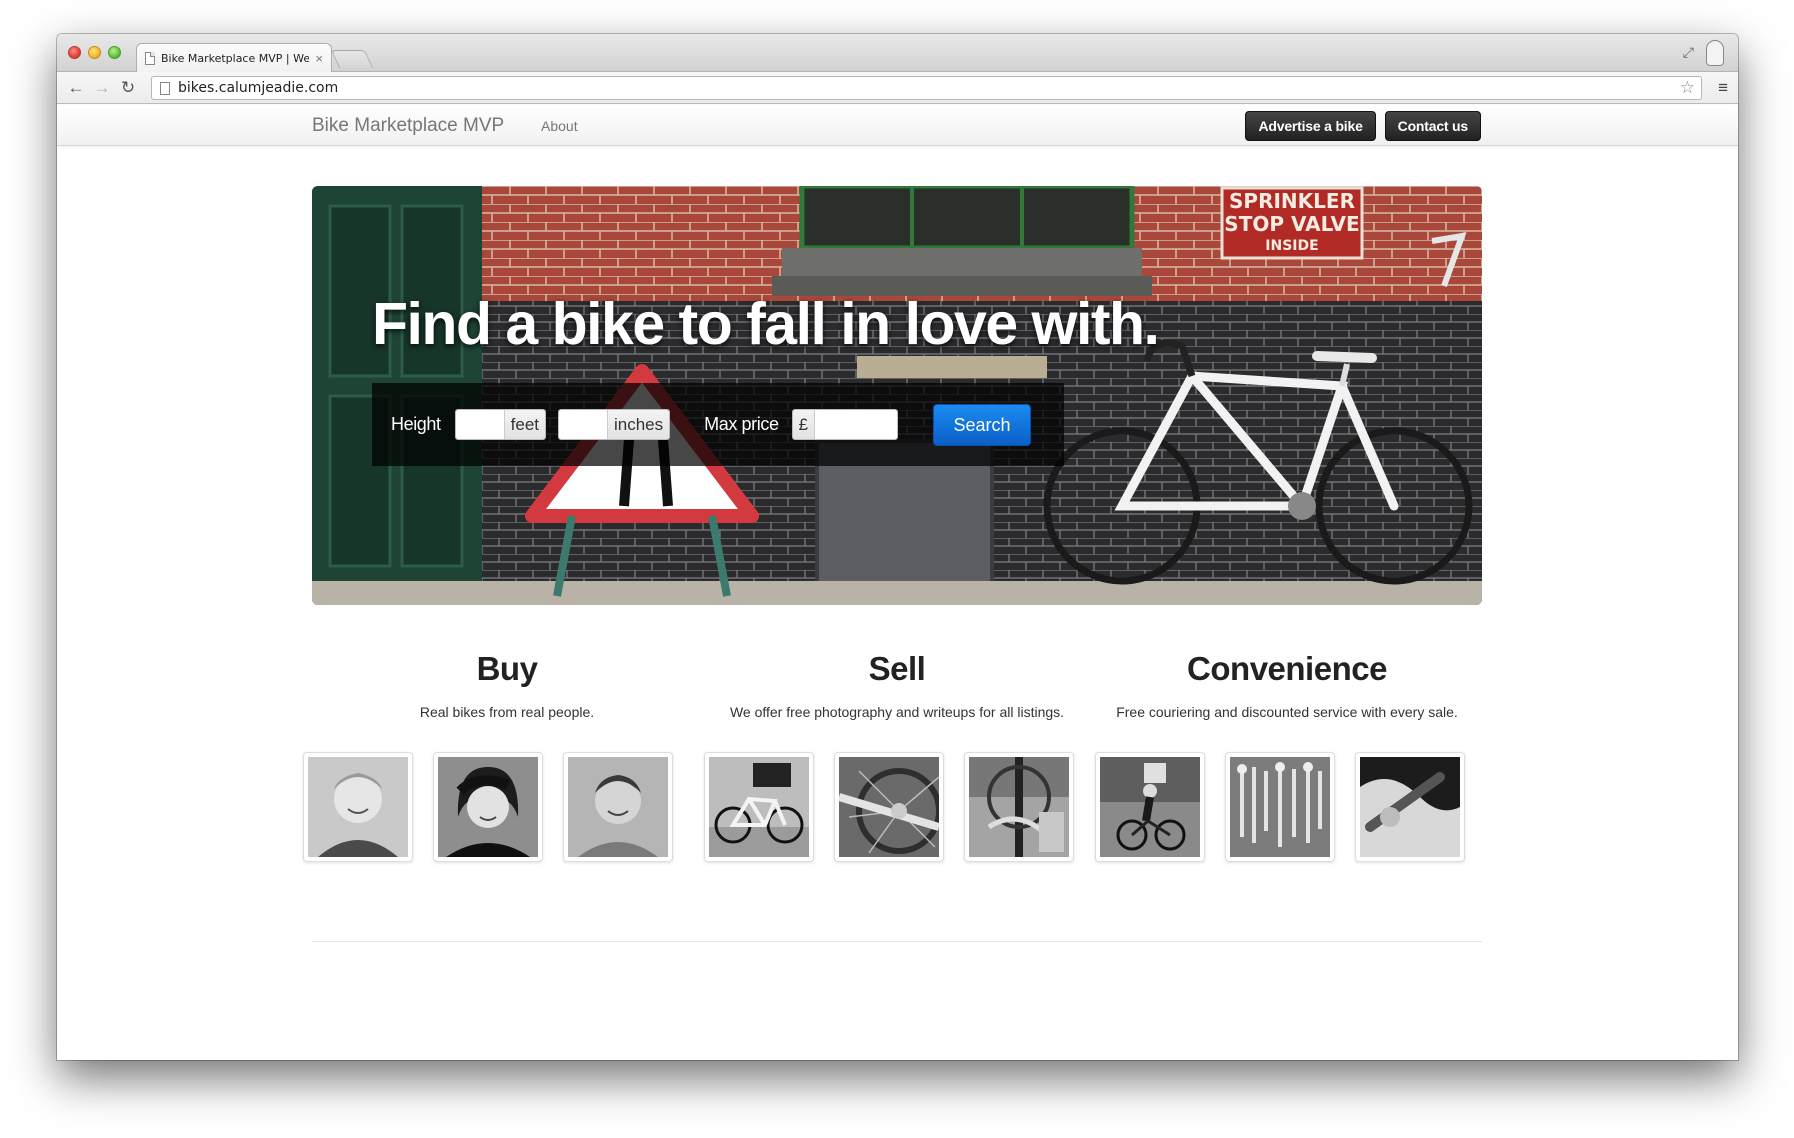 This screenshot has height=1138, width=1794. What do you see at coordinates (1292, 201) in the screenshot?
I see `sign-line-1: SPRINKLER` at bounding box center [1292, 201].